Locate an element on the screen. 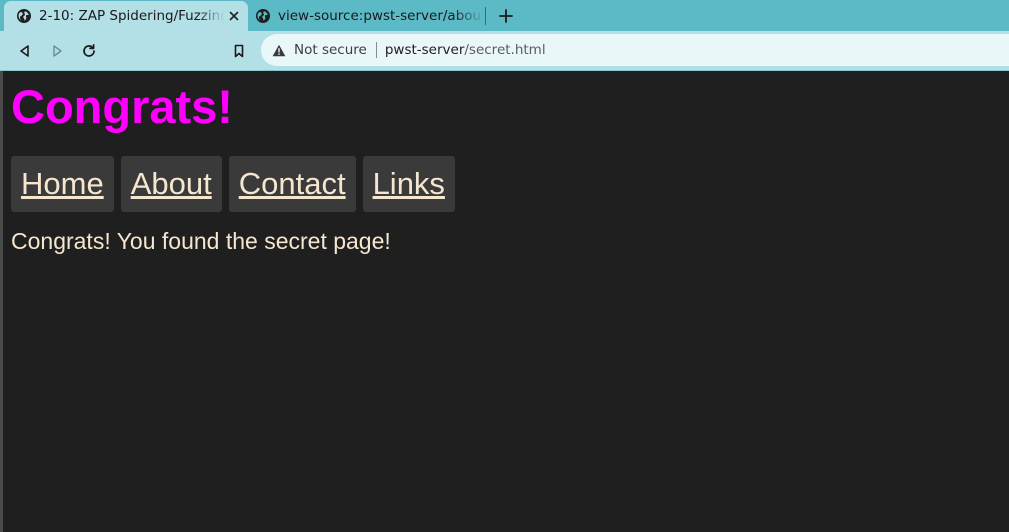 This screenshot has width=1009, height=532. tab-active: 2-10: ZAP Spidering/Fuzzing is located at coordinates (126, 16).